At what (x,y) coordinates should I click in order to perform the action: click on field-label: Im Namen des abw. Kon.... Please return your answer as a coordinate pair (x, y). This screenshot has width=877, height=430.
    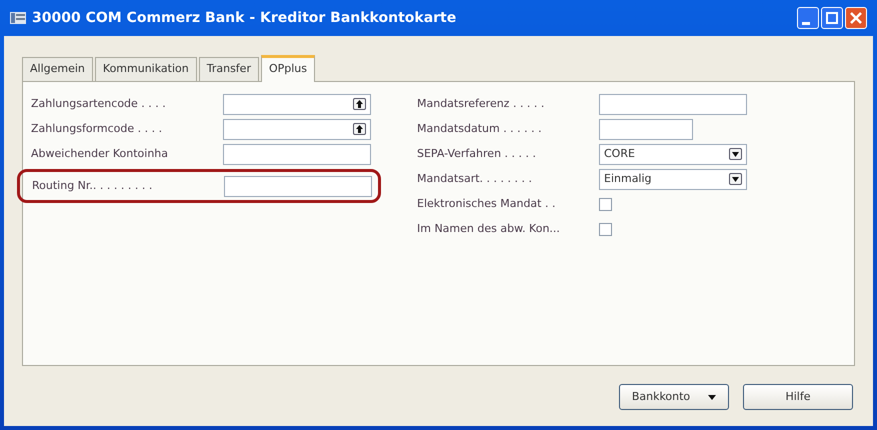
    Looking at the image, I should click on (489, 228).